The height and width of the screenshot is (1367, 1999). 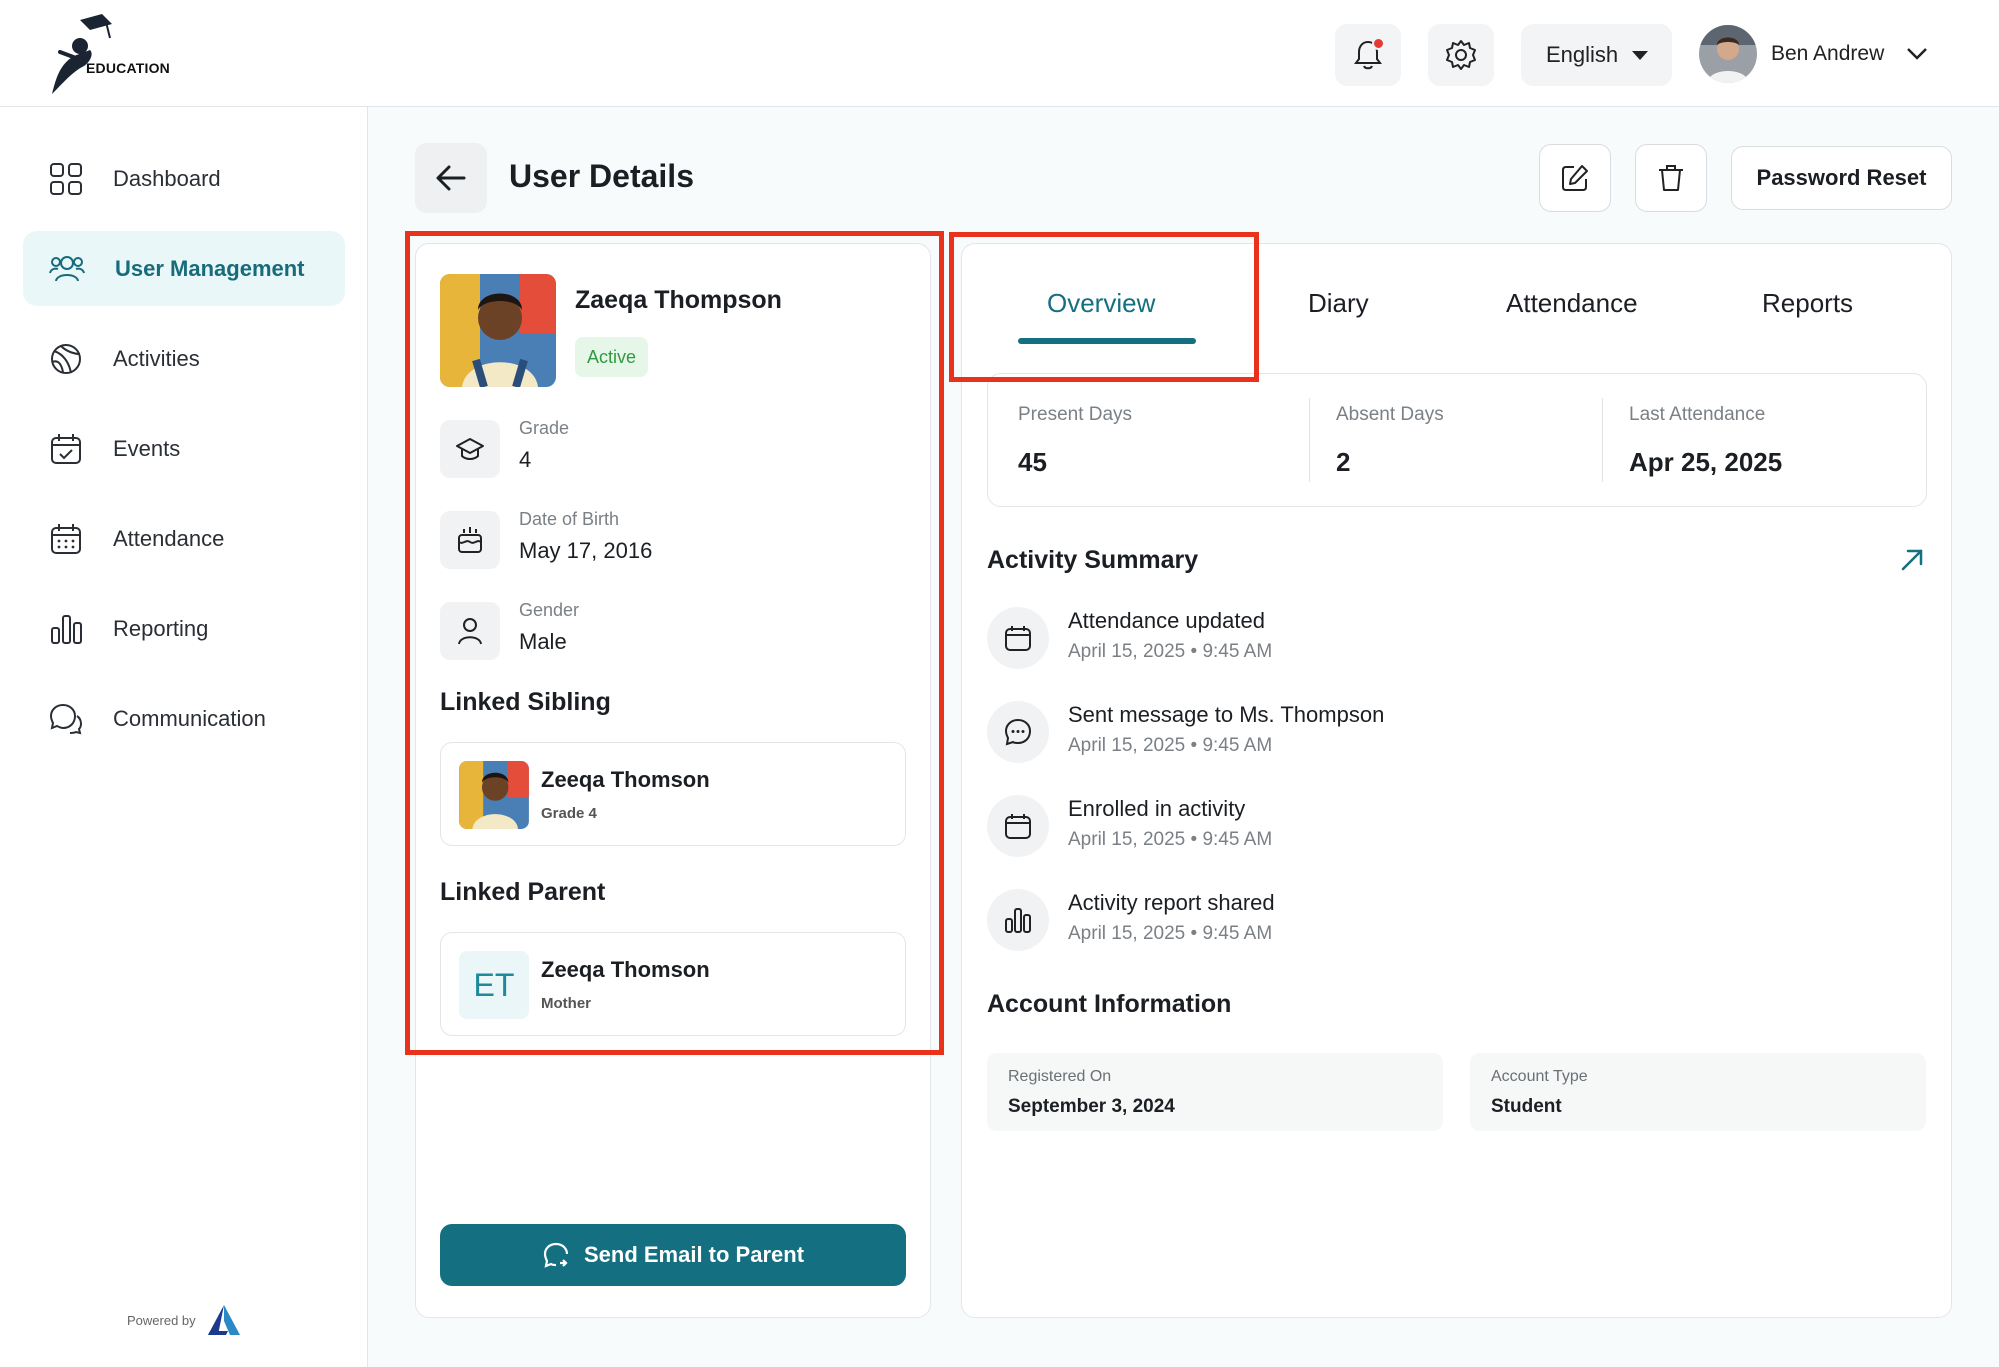 What do you see at coordinates (1075, 414) in the screenshot?
I see `present-days-label: Present Days` at bounding box center [1075, 414].